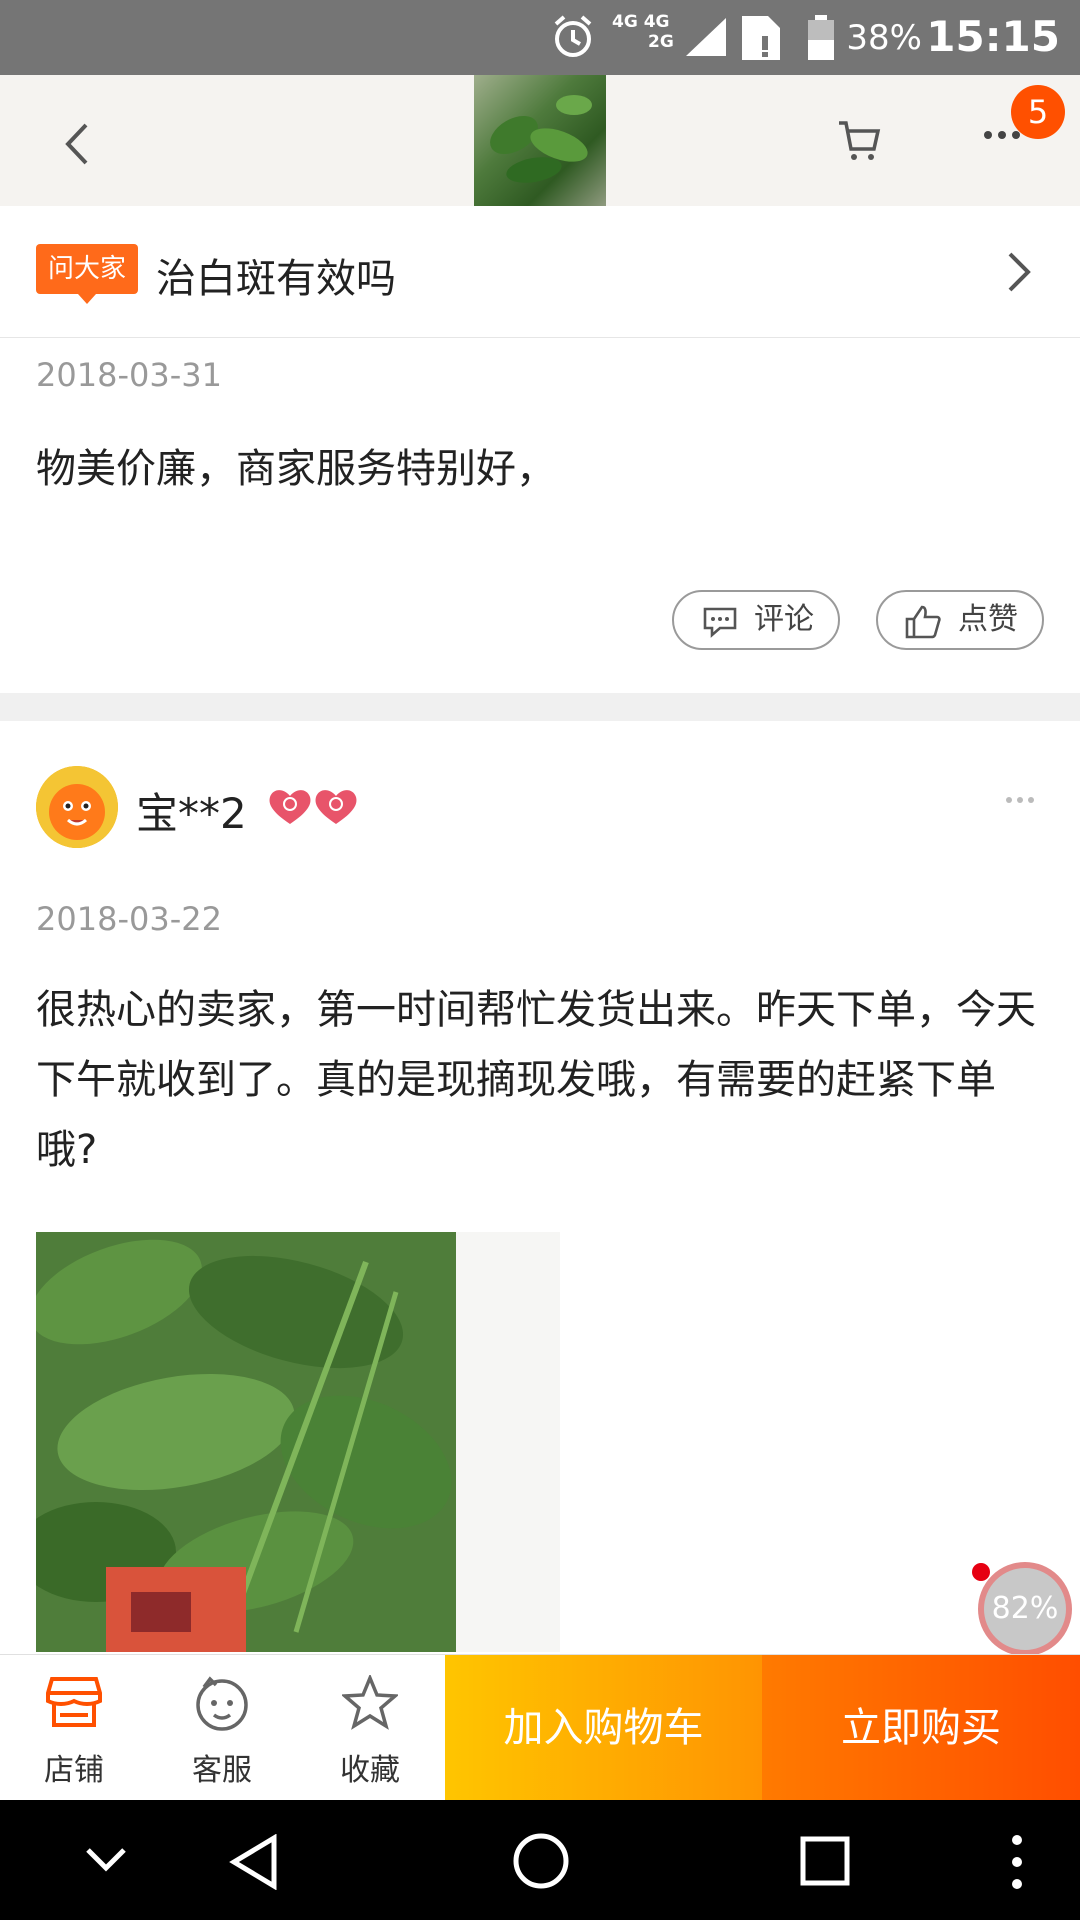  What do you see at coordinates (106, 1860) in the screenshot?
I see `chevron-down-icon` at bounding box center [106, 1860].